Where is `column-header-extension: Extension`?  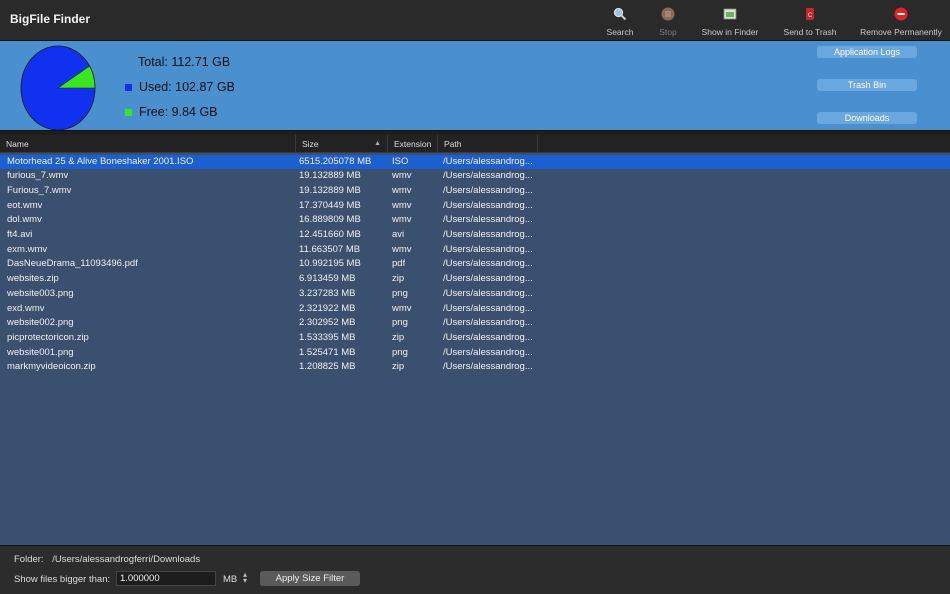 column-header-extension: Extension is located at coordinates (413, 144).